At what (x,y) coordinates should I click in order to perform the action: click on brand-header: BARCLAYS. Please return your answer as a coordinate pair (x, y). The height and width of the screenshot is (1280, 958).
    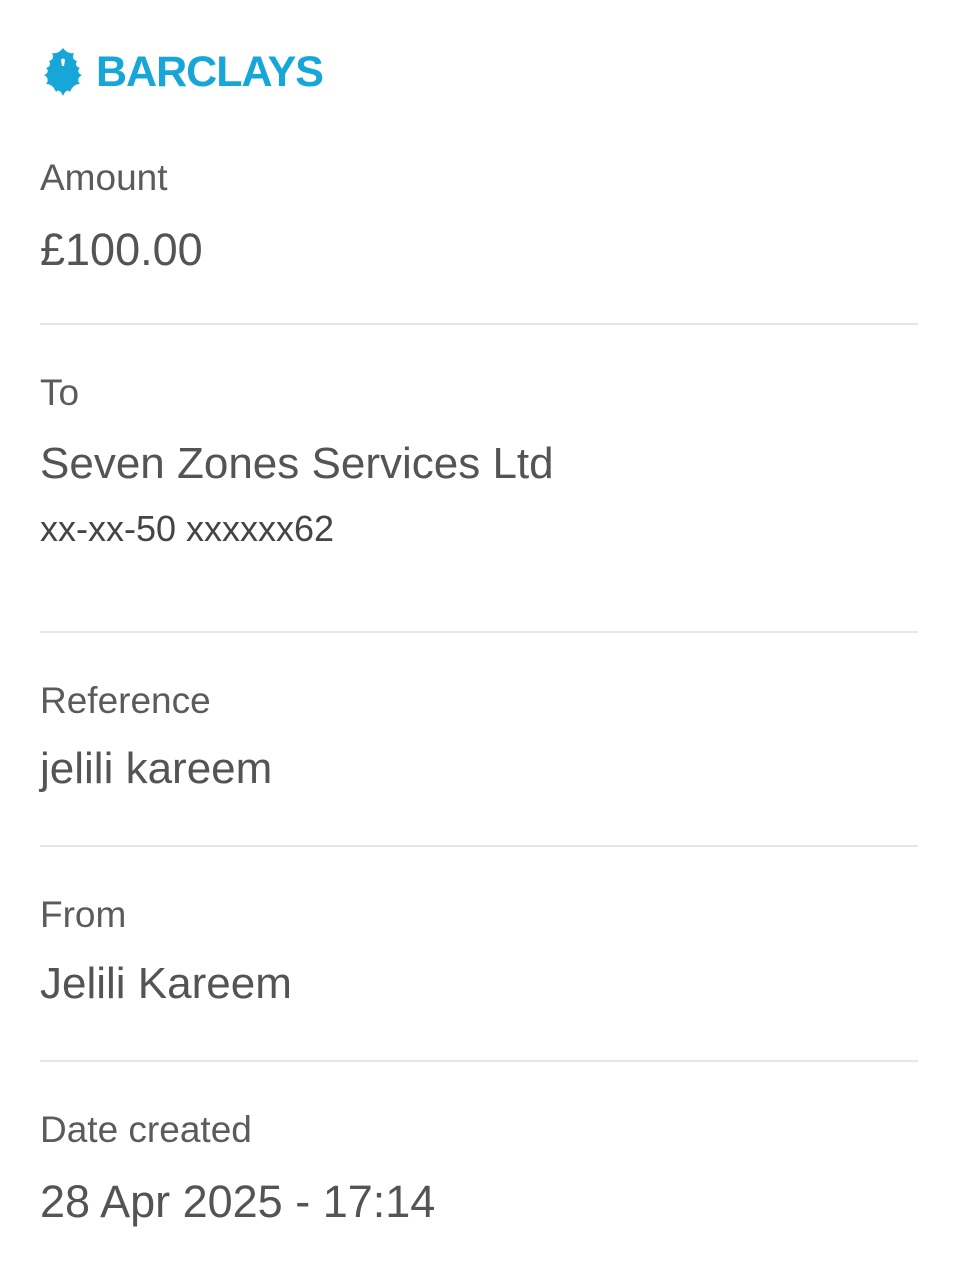
    Looking at the image, I should click on (182, 72).